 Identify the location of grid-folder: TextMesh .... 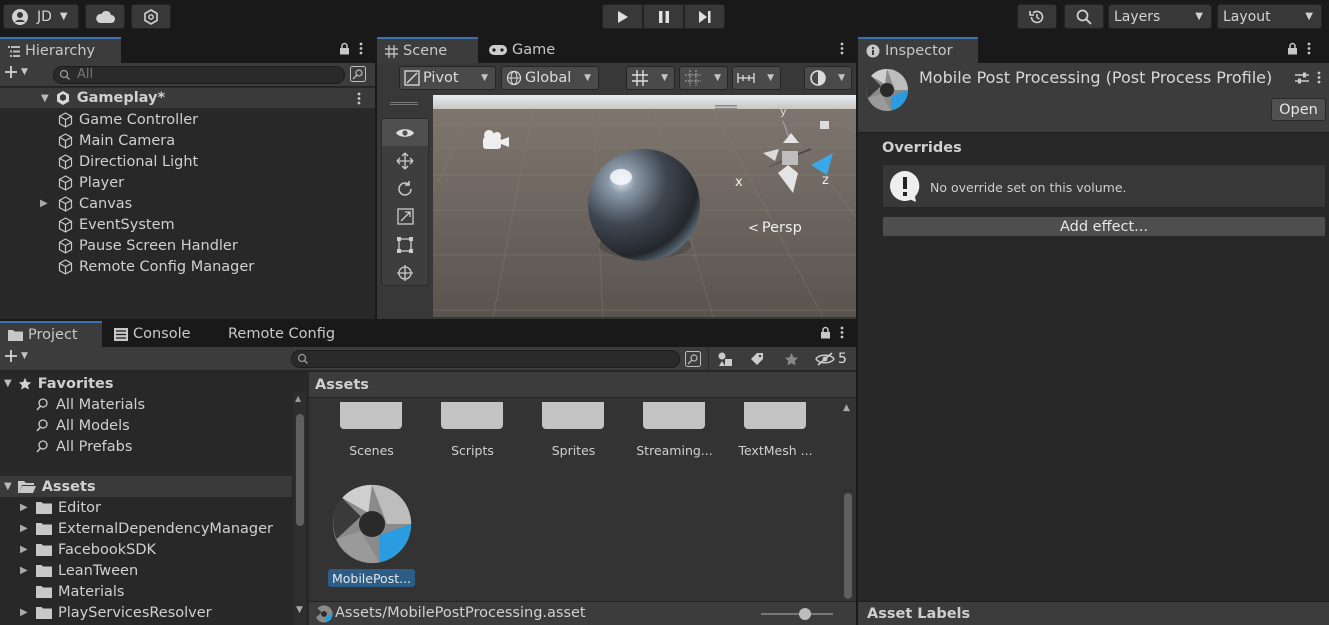
(775, 433).